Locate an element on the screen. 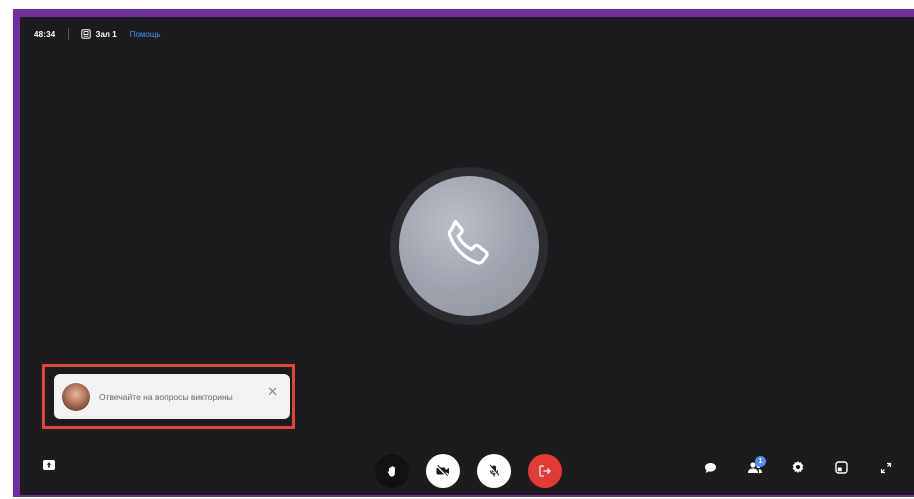 This screenshot has height=499, width=914. close-icon: ✕ is located at coordinates (272, 391).